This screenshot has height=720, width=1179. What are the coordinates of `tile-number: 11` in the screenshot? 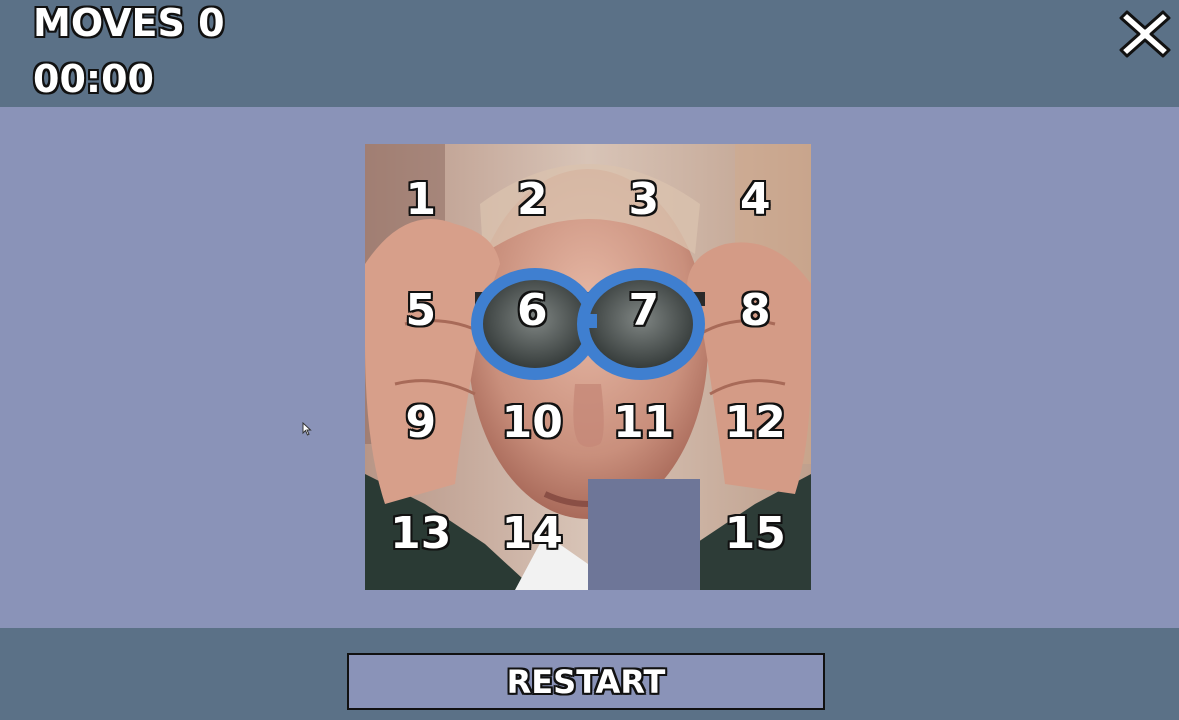 It's located at (643, 422).